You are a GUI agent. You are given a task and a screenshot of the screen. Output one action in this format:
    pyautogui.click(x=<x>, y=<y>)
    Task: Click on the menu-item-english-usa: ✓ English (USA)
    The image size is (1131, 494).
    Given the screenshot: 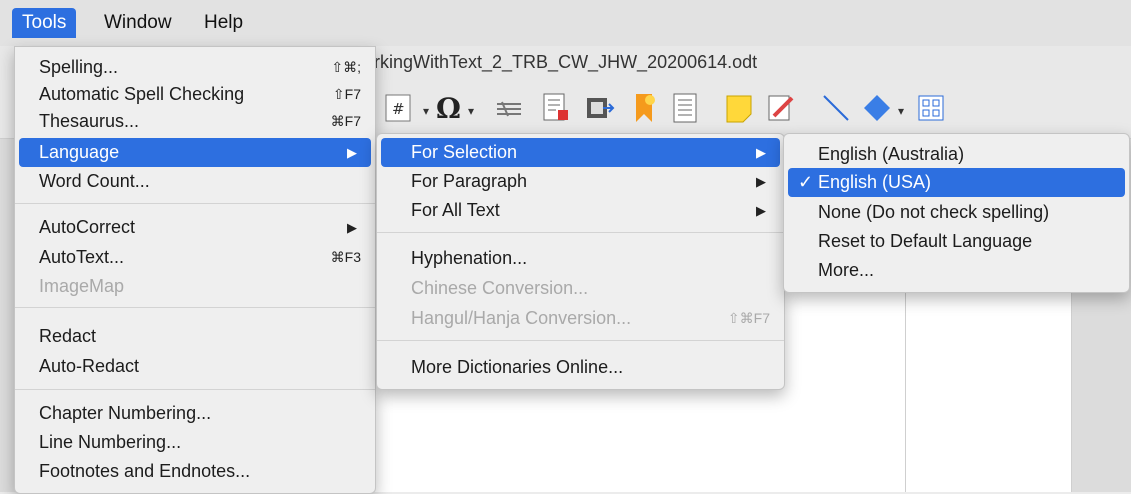 What is the action you would take?
    pyautogui.click(x=956, y=182)
    